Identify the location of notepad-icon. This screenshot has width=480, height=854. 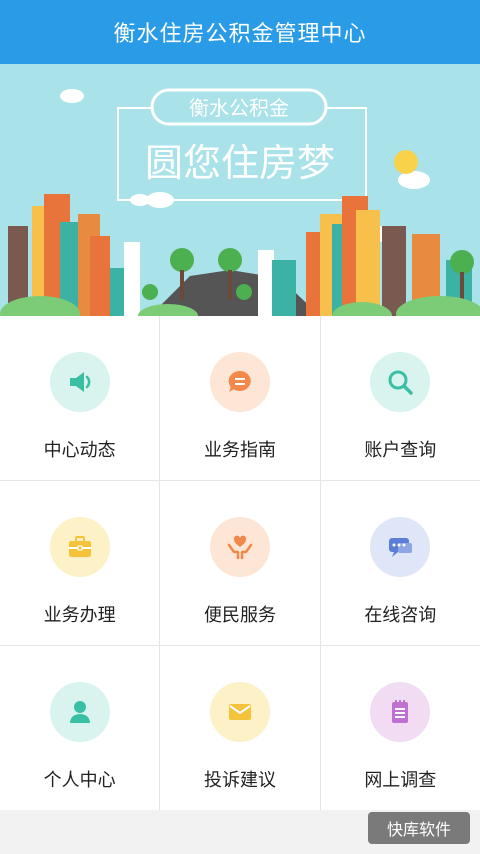
(400, 712).